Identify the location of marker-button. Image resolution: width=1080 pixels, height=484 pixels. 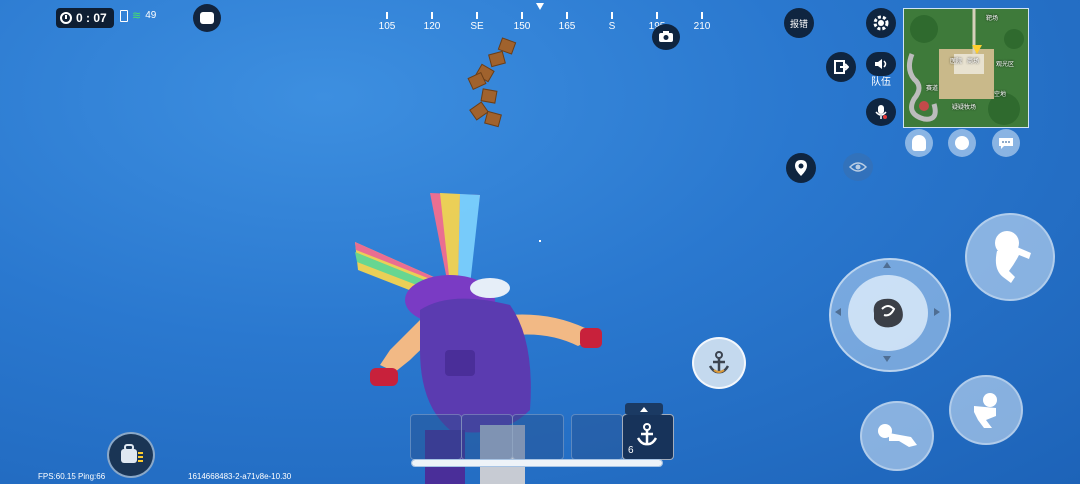
(801, 168).